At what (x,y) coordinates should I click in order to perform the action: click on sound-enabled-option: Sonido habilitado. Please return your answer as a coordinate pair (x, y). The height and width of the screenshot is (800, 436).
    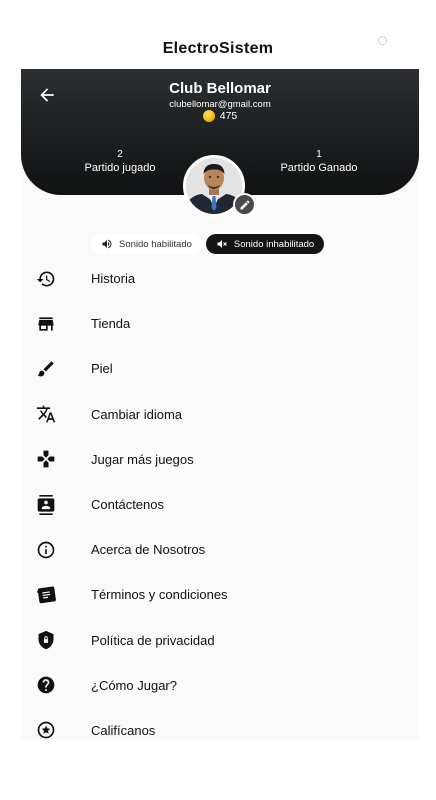
    Looking at the image, I should click on (146, 244).